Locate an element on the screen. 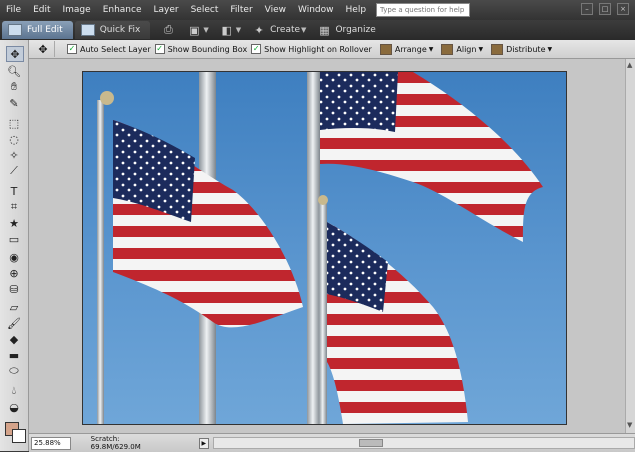 Image resolution: width=635 pixels, height=452 pixels. menu-window: Window is located at coordinates (316, 10).